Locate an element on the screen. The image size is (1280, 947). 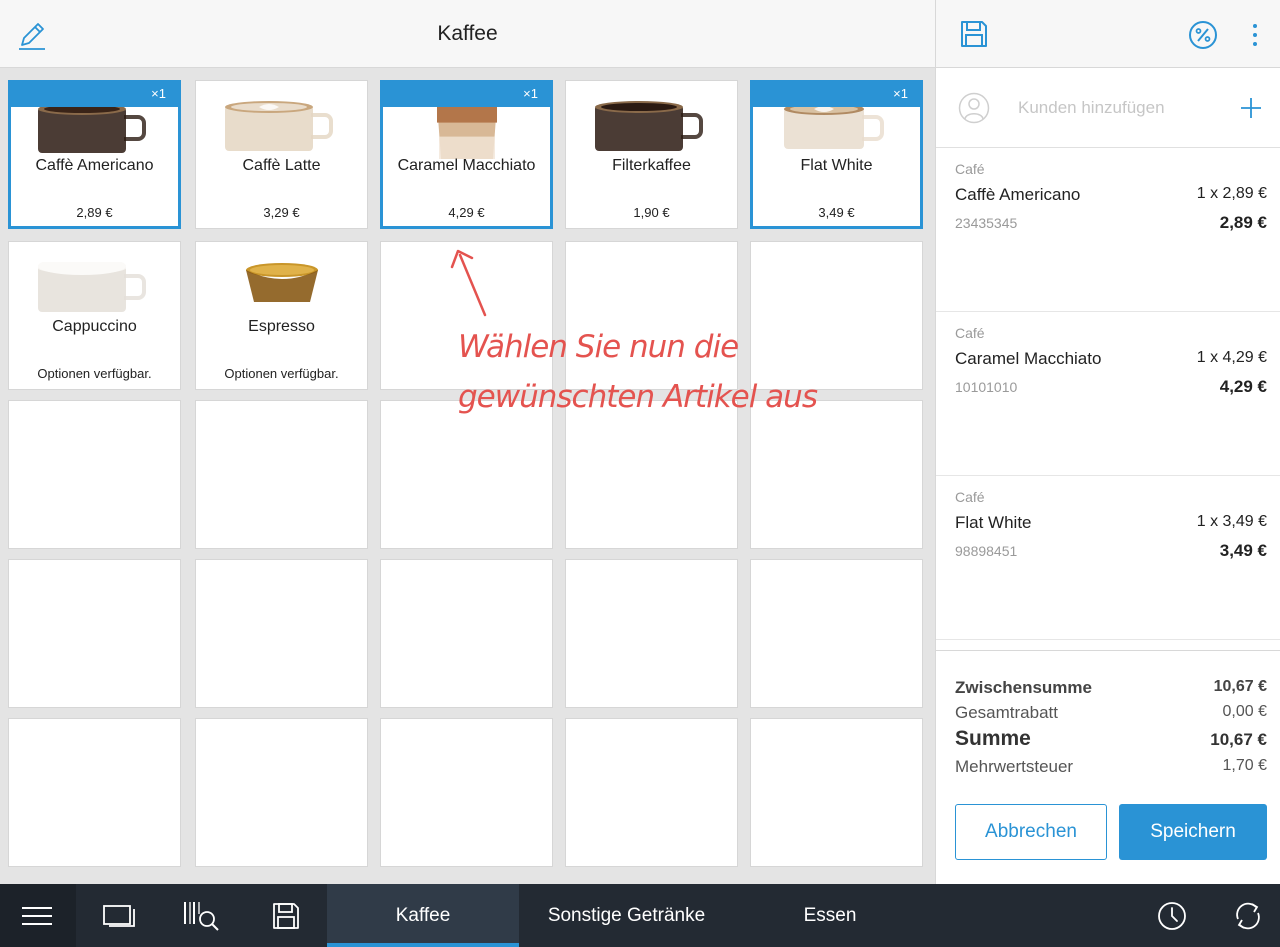
product-tile: Caffè Latte 3,29 € is located at coordinates (281, 154).